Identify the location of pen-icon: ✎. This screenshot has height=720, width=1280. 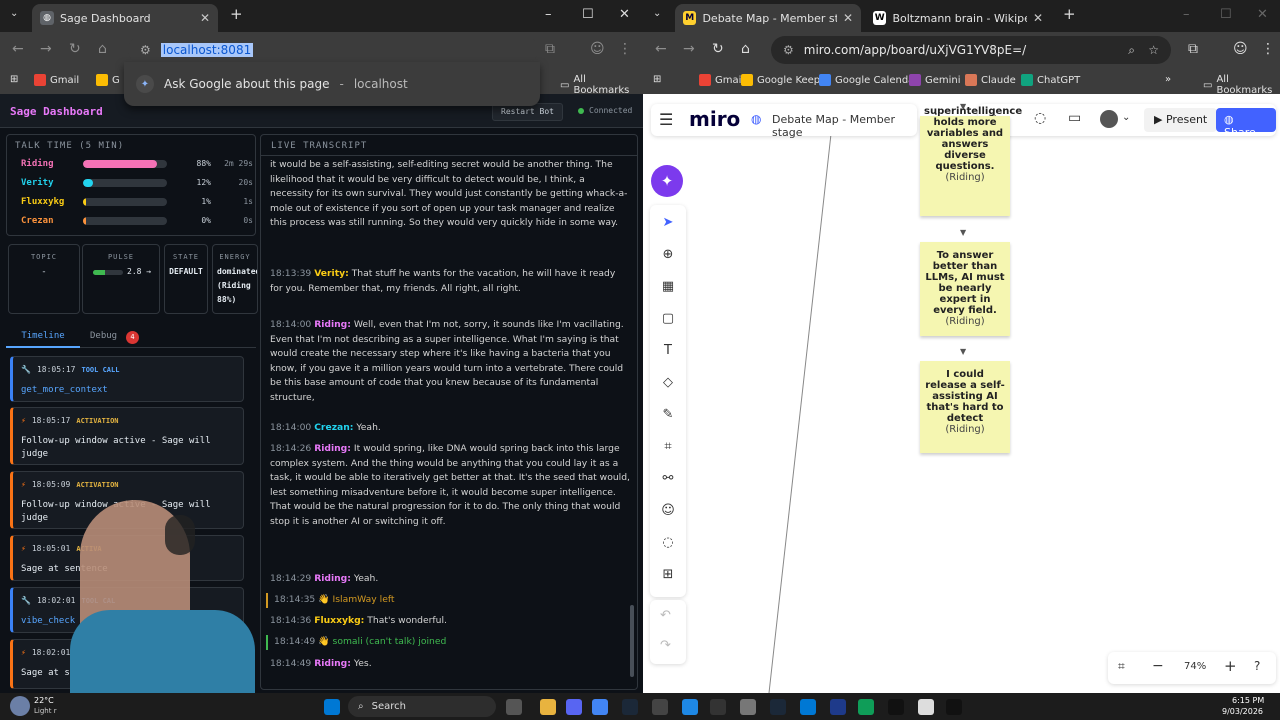
(668, 414).